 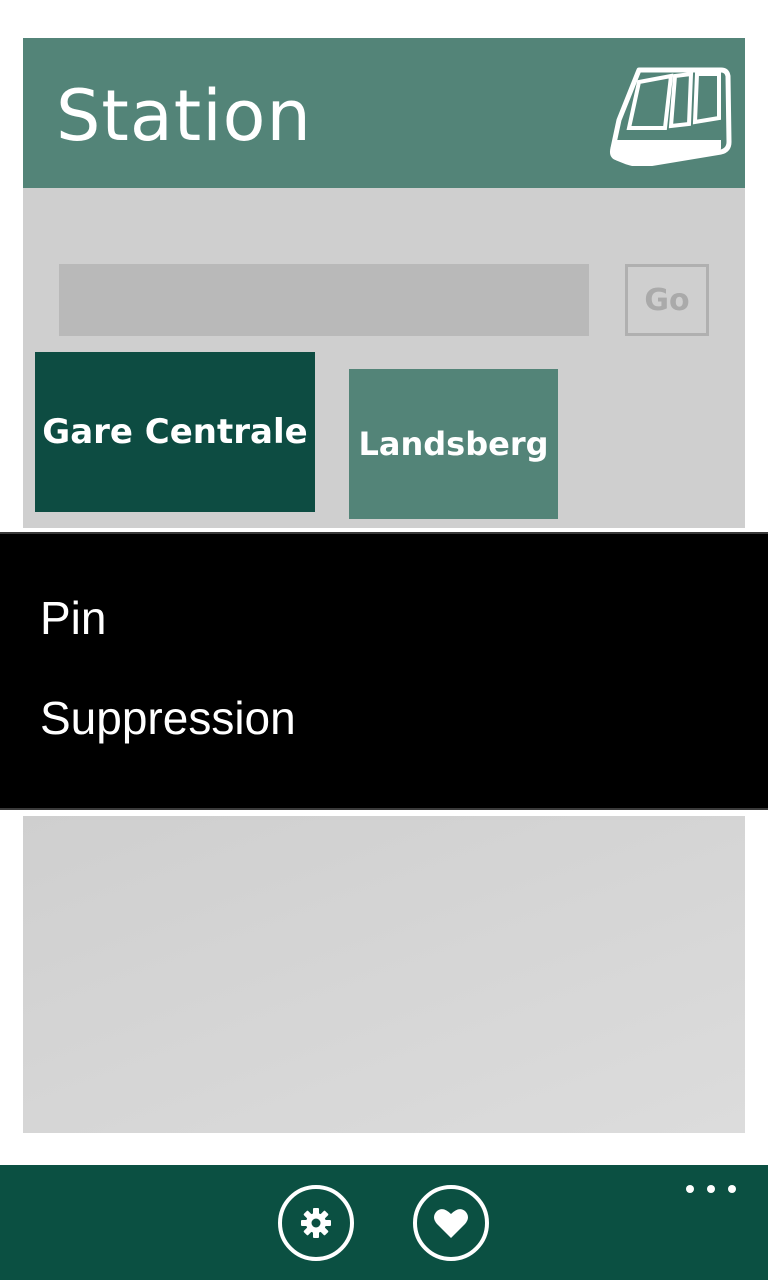 I want to click on go-button: Go, so click(x=667, y=300).